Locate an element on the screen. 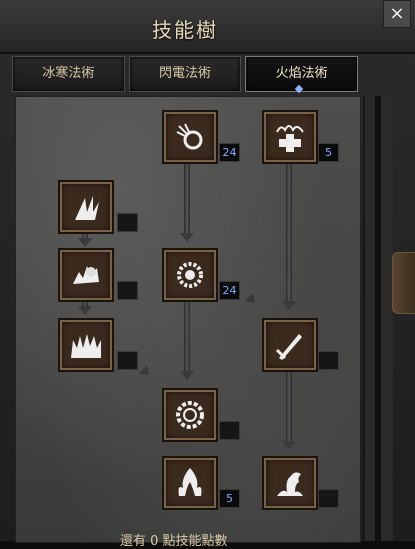 Image resolution: width=415 pixels, height=549 pixels. title-bar: 技能樹 × is located at coordinates (207, 27).